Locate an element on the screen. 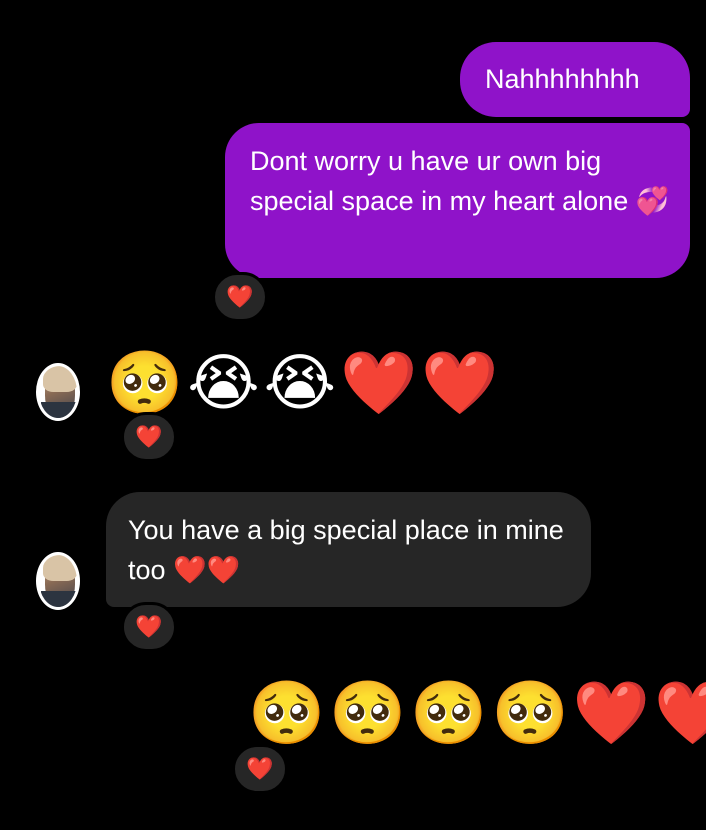 The width and height of the screenshot is (706, 830). outgoing-emoji-message: 🥺 🥺 🥺 🥺 ❤️ ❤️ is located at coordinates (477, 714).